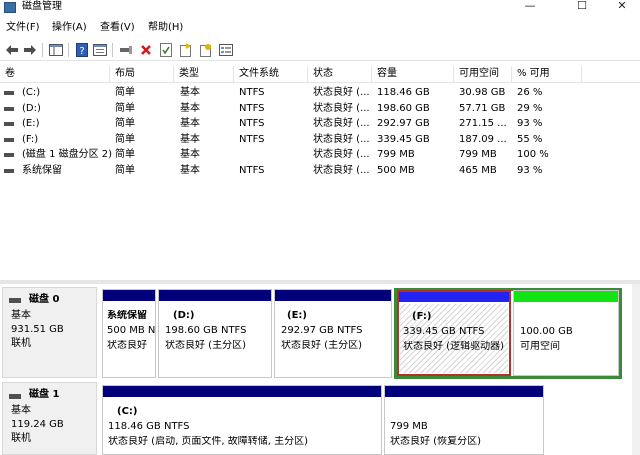  What do you see at coordinates (215, 333) in the screenshot?
I see `partition-d: (D:) 198.60 GB NTFS 状态良好 (主分区)` at bounding box center [215, 333].